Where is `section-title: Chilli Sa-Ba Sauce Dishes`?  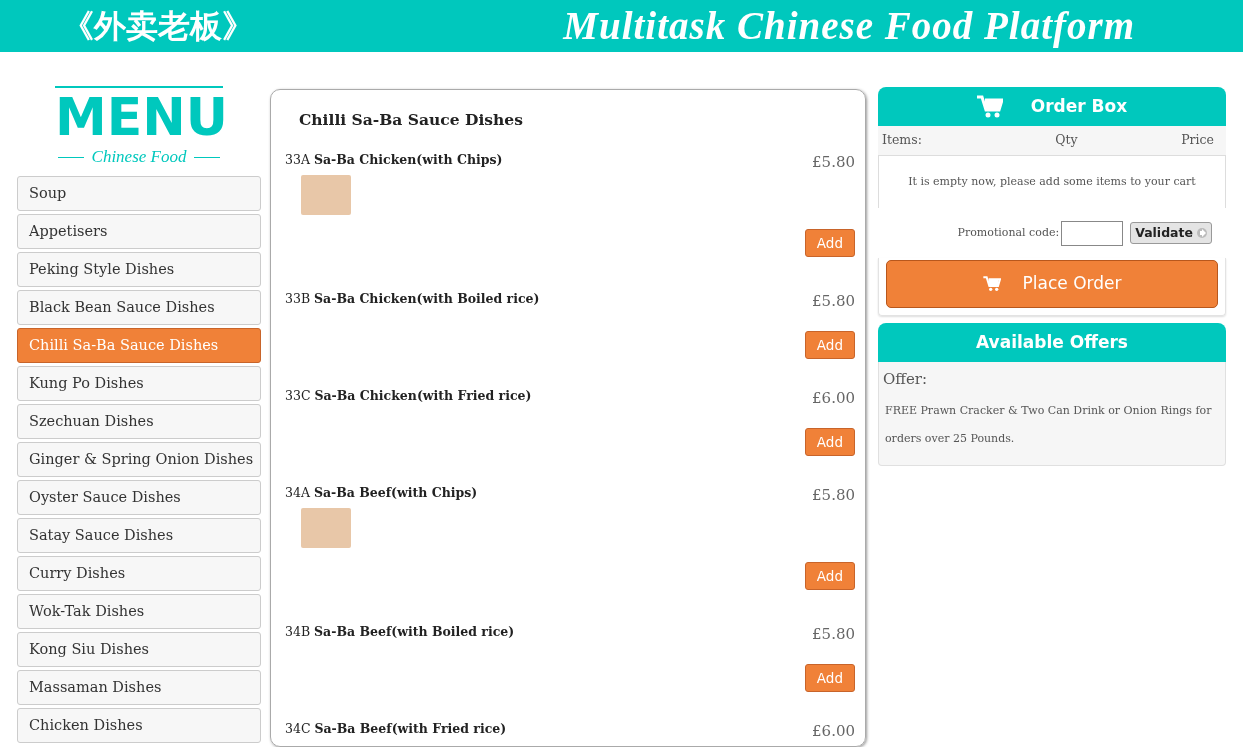
section-title: Chilli Sa-Ba Sauce Dishes is located at coordinates (411, 120).